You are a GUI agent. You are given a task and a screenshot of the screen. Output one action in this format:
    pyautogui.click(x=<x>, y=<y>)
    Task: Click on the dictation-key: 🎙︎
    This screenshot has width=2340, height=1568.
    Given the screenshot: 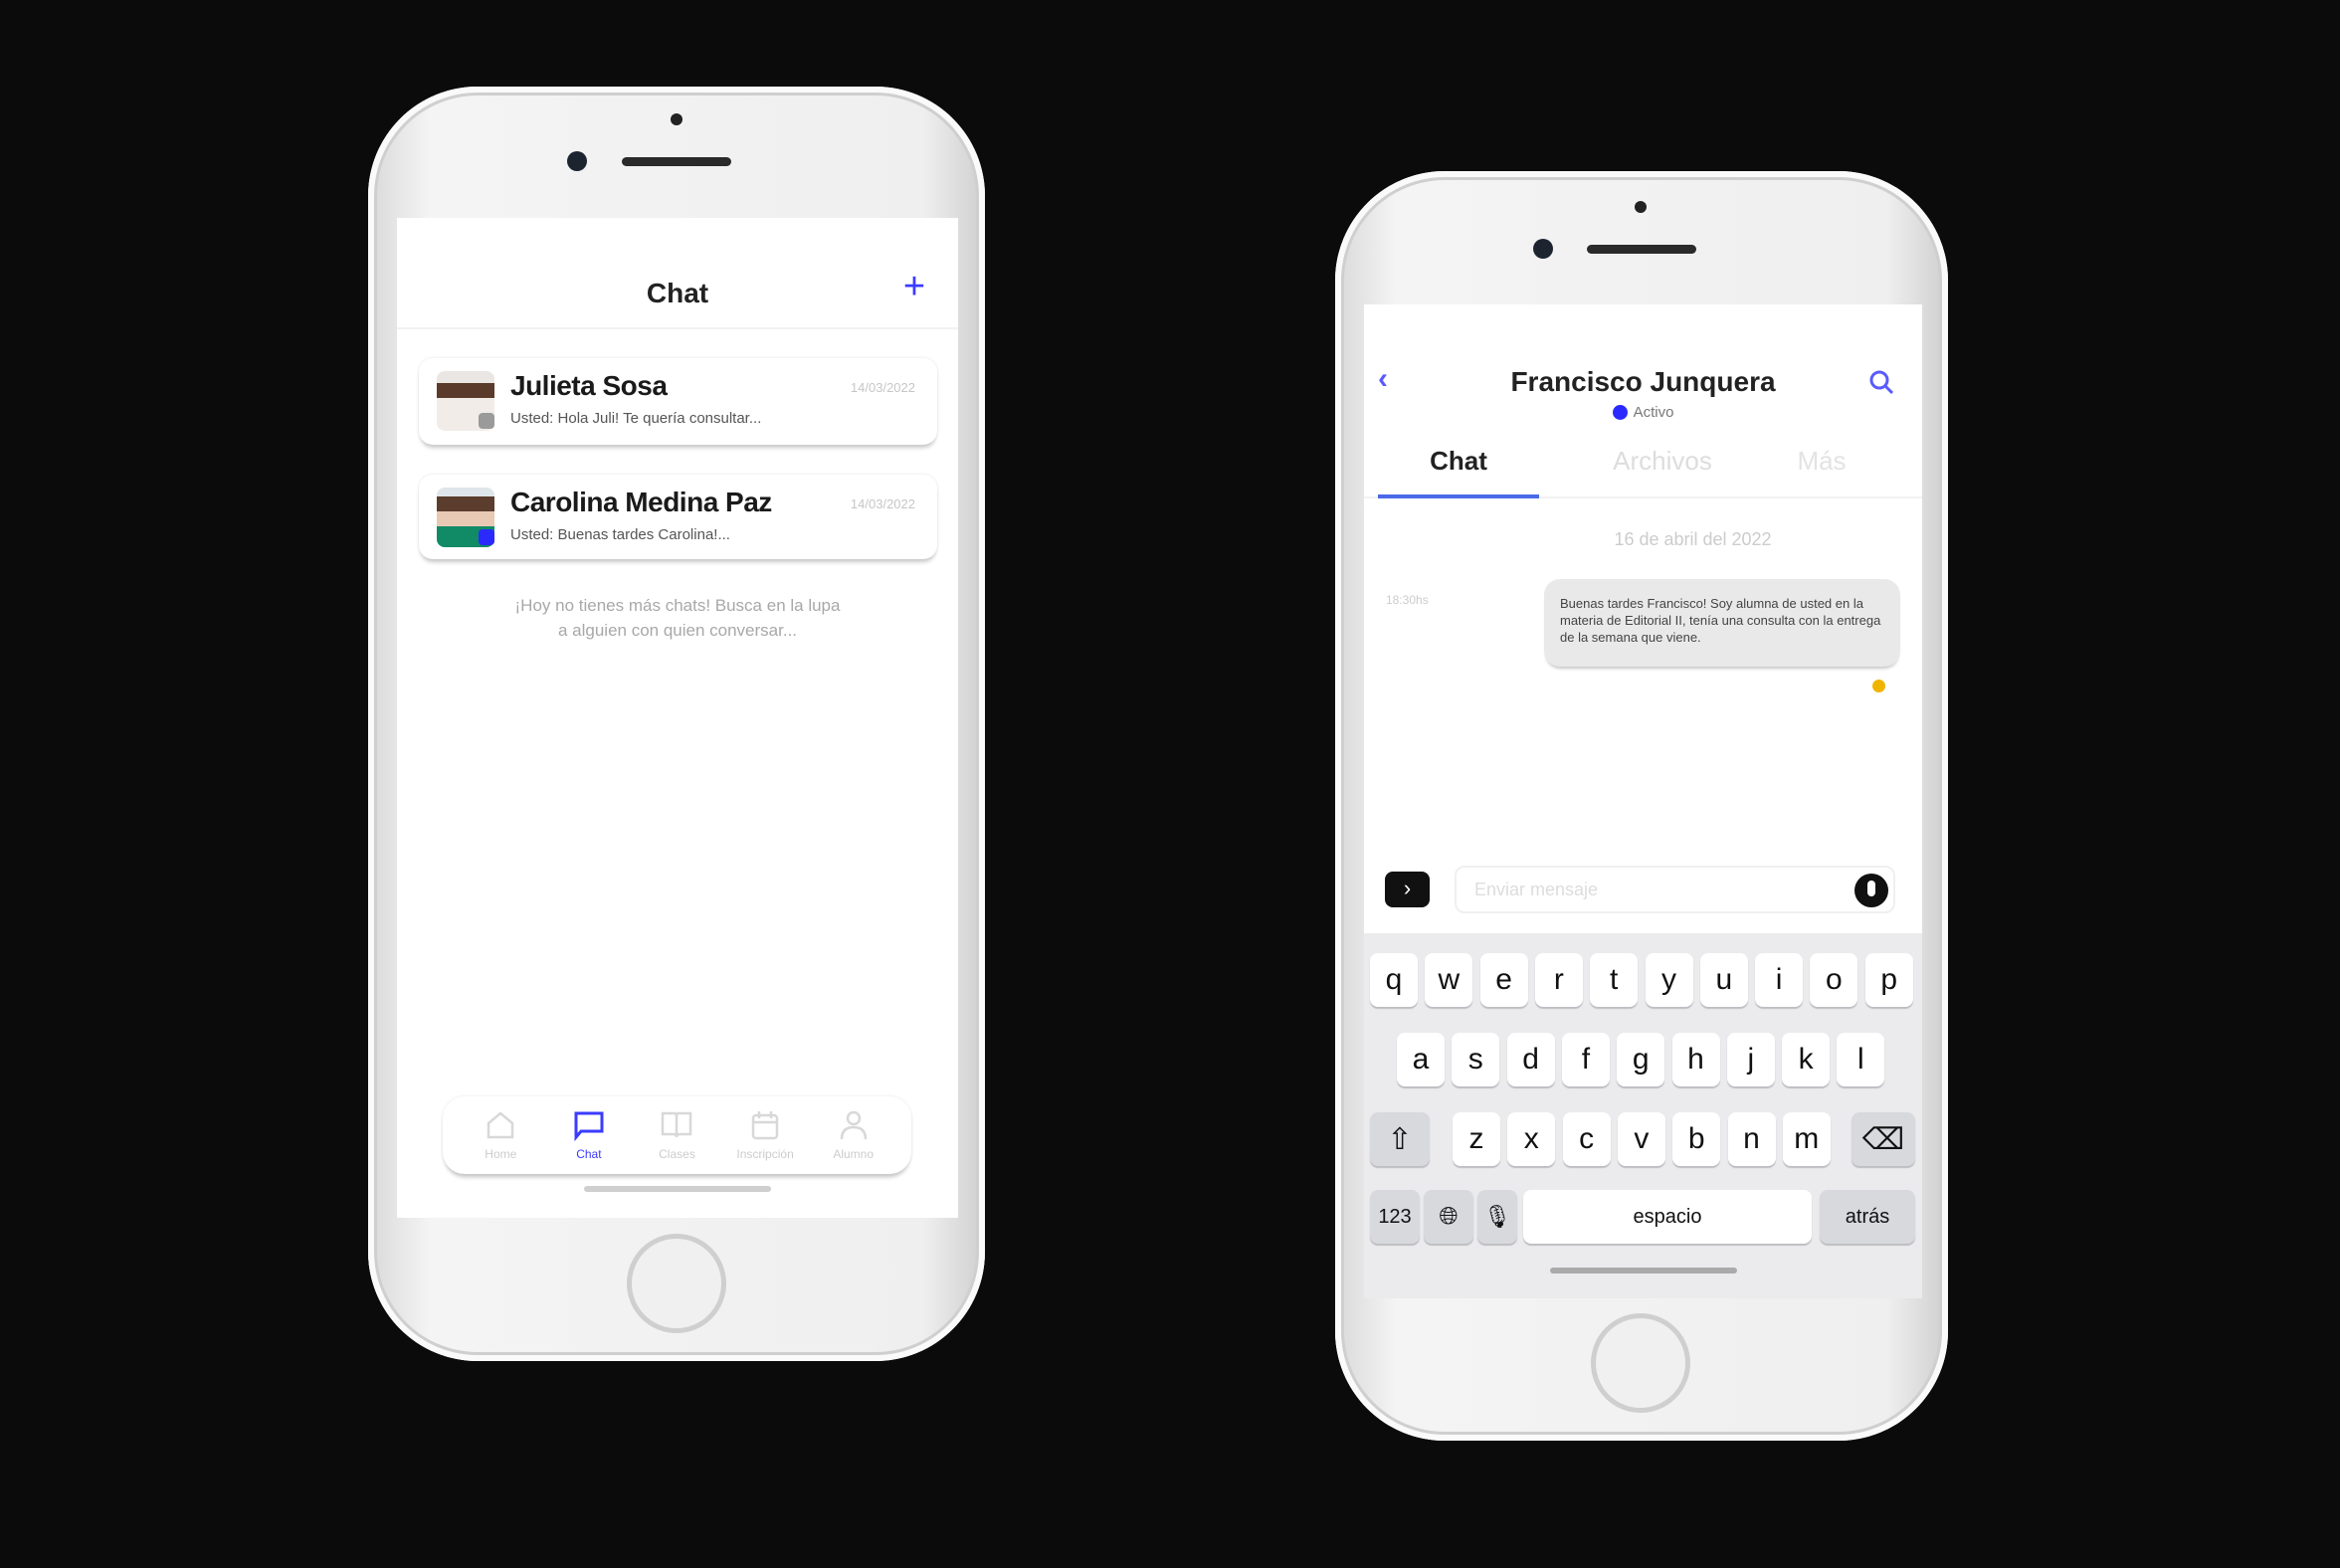 What is the action you would take?
    pyautogui.click(x=1497, y=1217)
    